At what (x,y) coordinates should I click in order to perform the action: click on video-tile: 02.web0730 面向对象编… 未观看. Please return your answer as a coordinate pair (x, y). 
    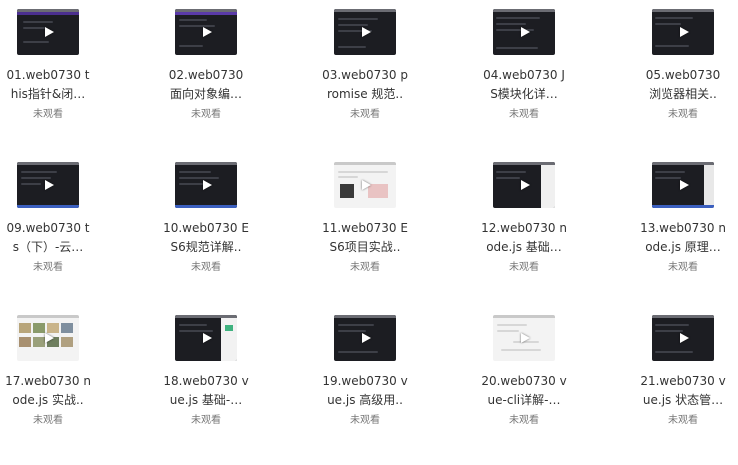
    Looking at the image, I should click on (206, 84).